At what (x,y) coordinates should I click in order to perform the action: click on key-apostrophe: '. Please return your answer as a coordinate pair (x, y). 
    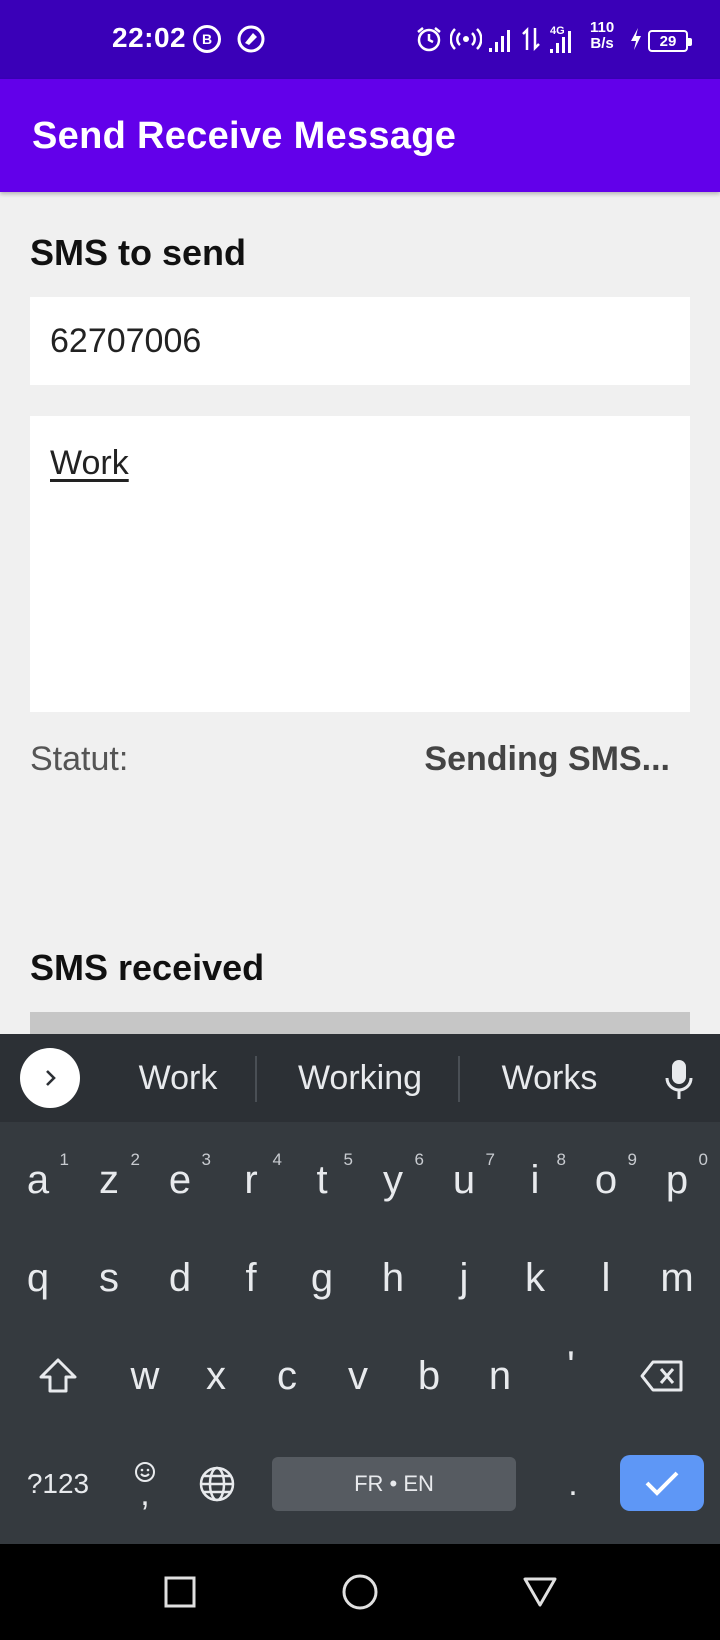
    Looking at the image, I should click on (571, 1366).